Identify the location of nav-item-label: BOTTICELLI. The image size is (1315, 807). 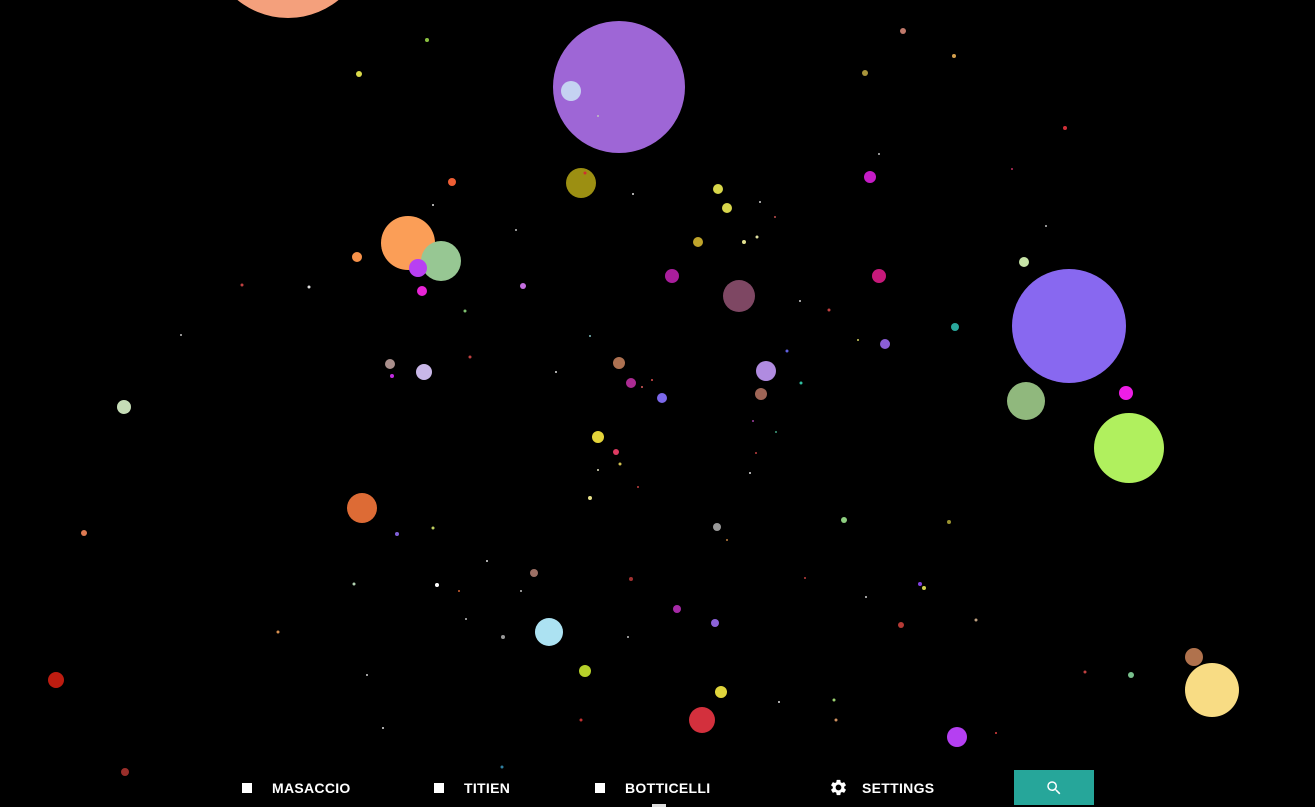
(668, 787).